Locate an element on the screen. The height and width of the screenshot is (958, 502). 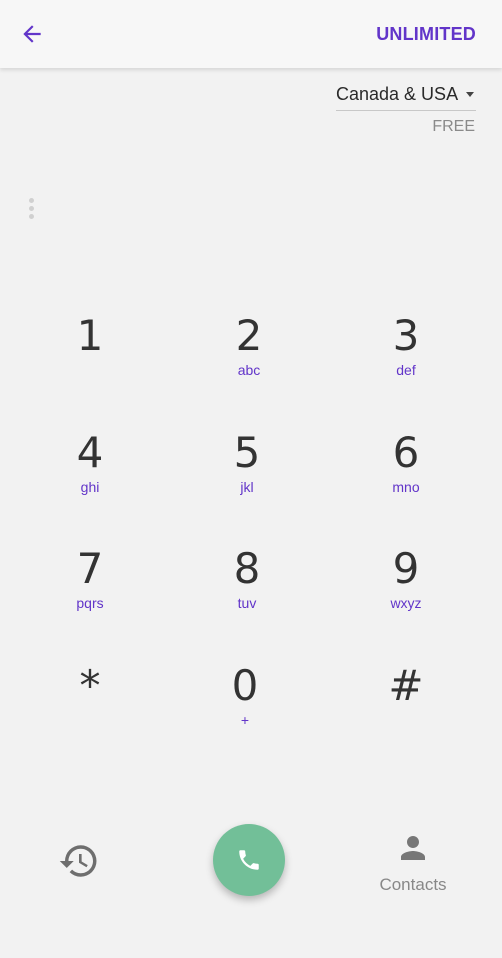
key-letters: jkl is located at coordinates (247, 487).